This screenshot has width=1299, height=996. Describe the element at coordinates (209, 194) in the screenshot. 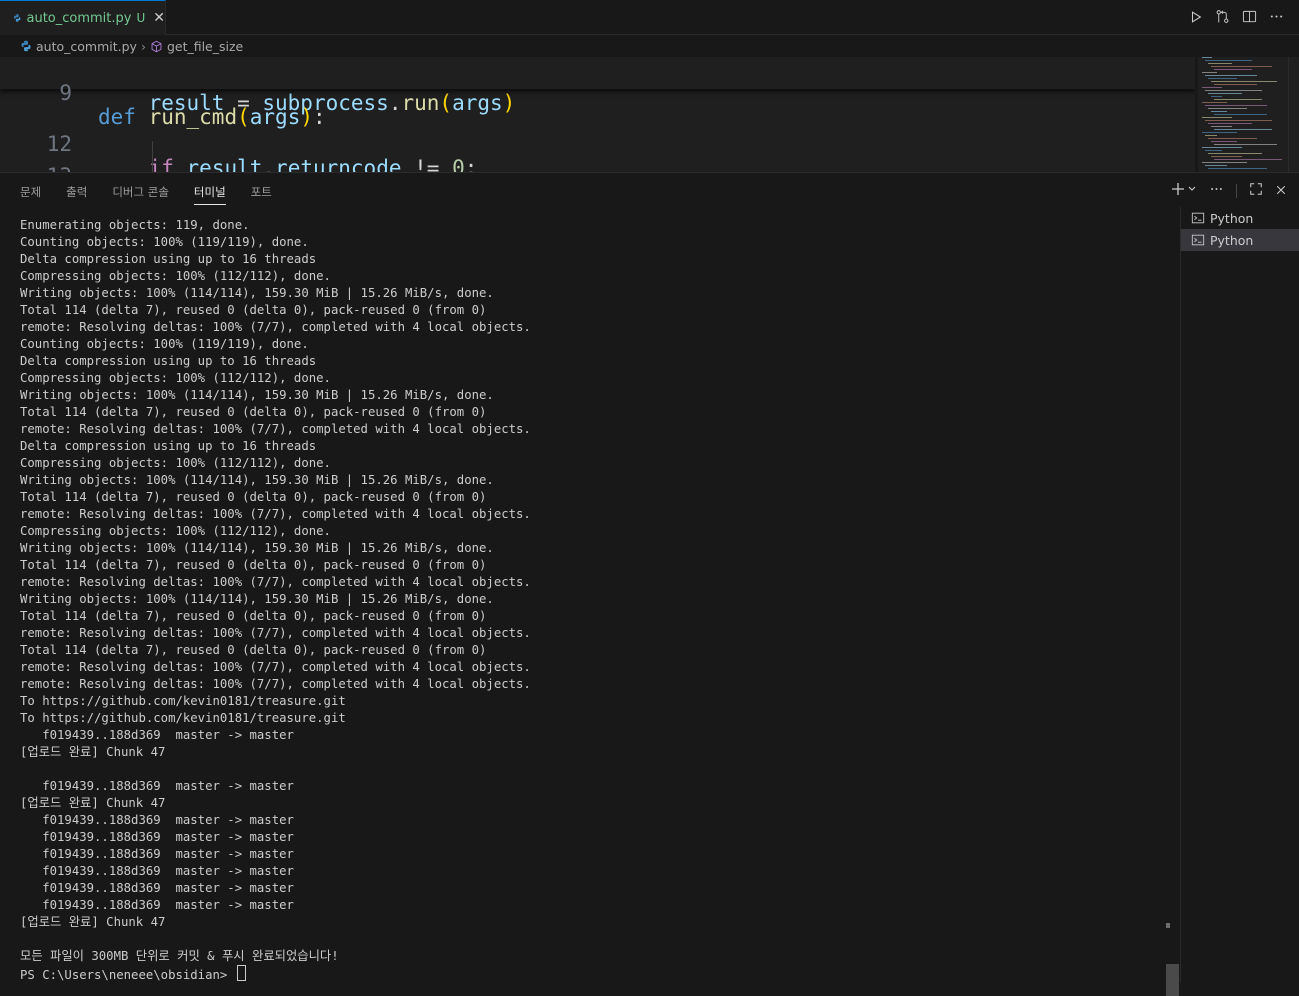

I see `tab-terminal: 터미널` at that location.